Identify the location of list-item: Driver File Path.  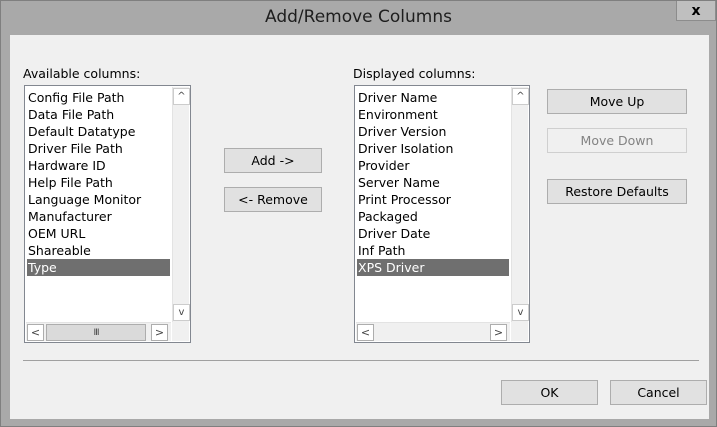
(98, 148).